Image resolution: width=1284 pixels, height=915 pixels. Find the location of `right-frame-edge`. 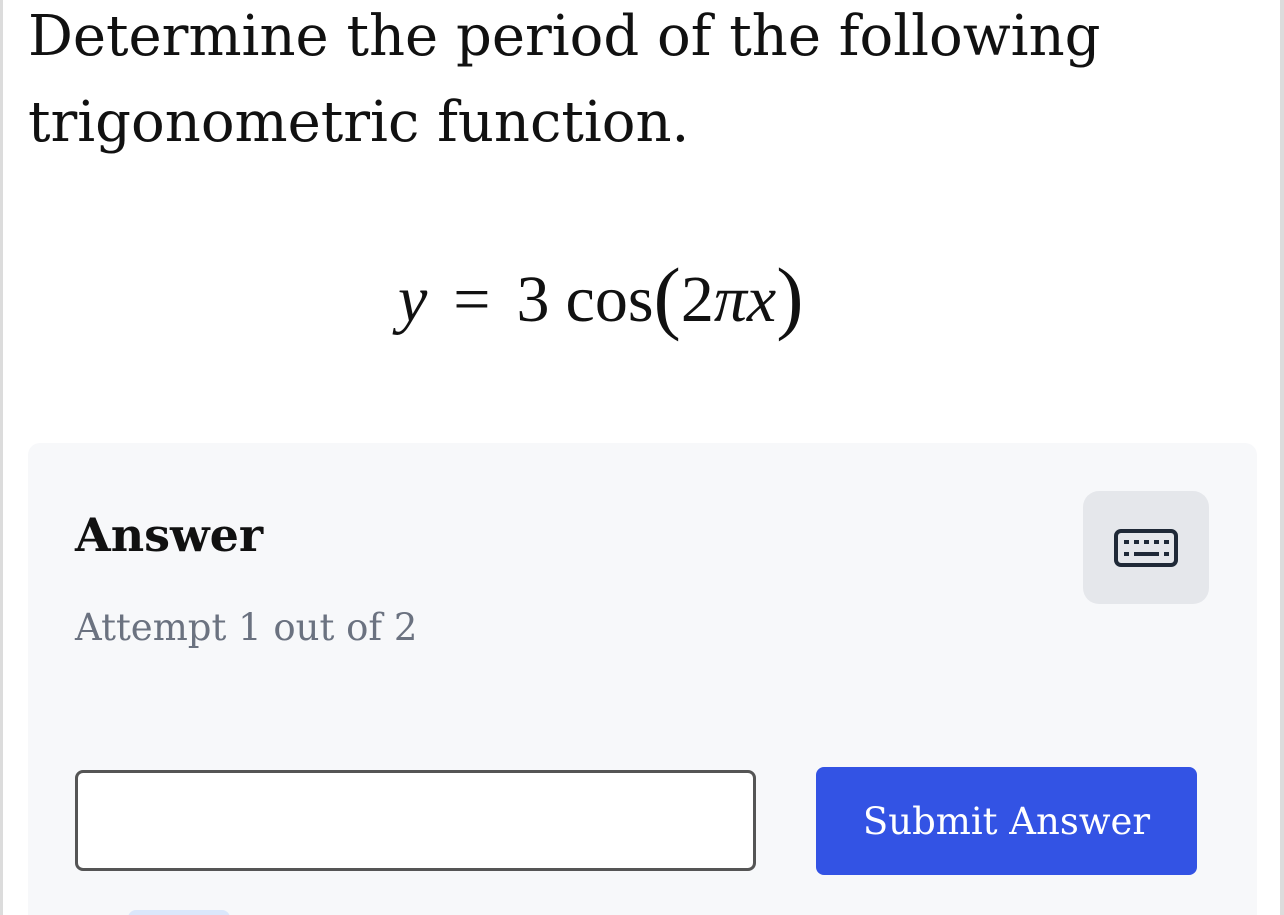

right-frame-edge is located at coordinates (1282, 457).